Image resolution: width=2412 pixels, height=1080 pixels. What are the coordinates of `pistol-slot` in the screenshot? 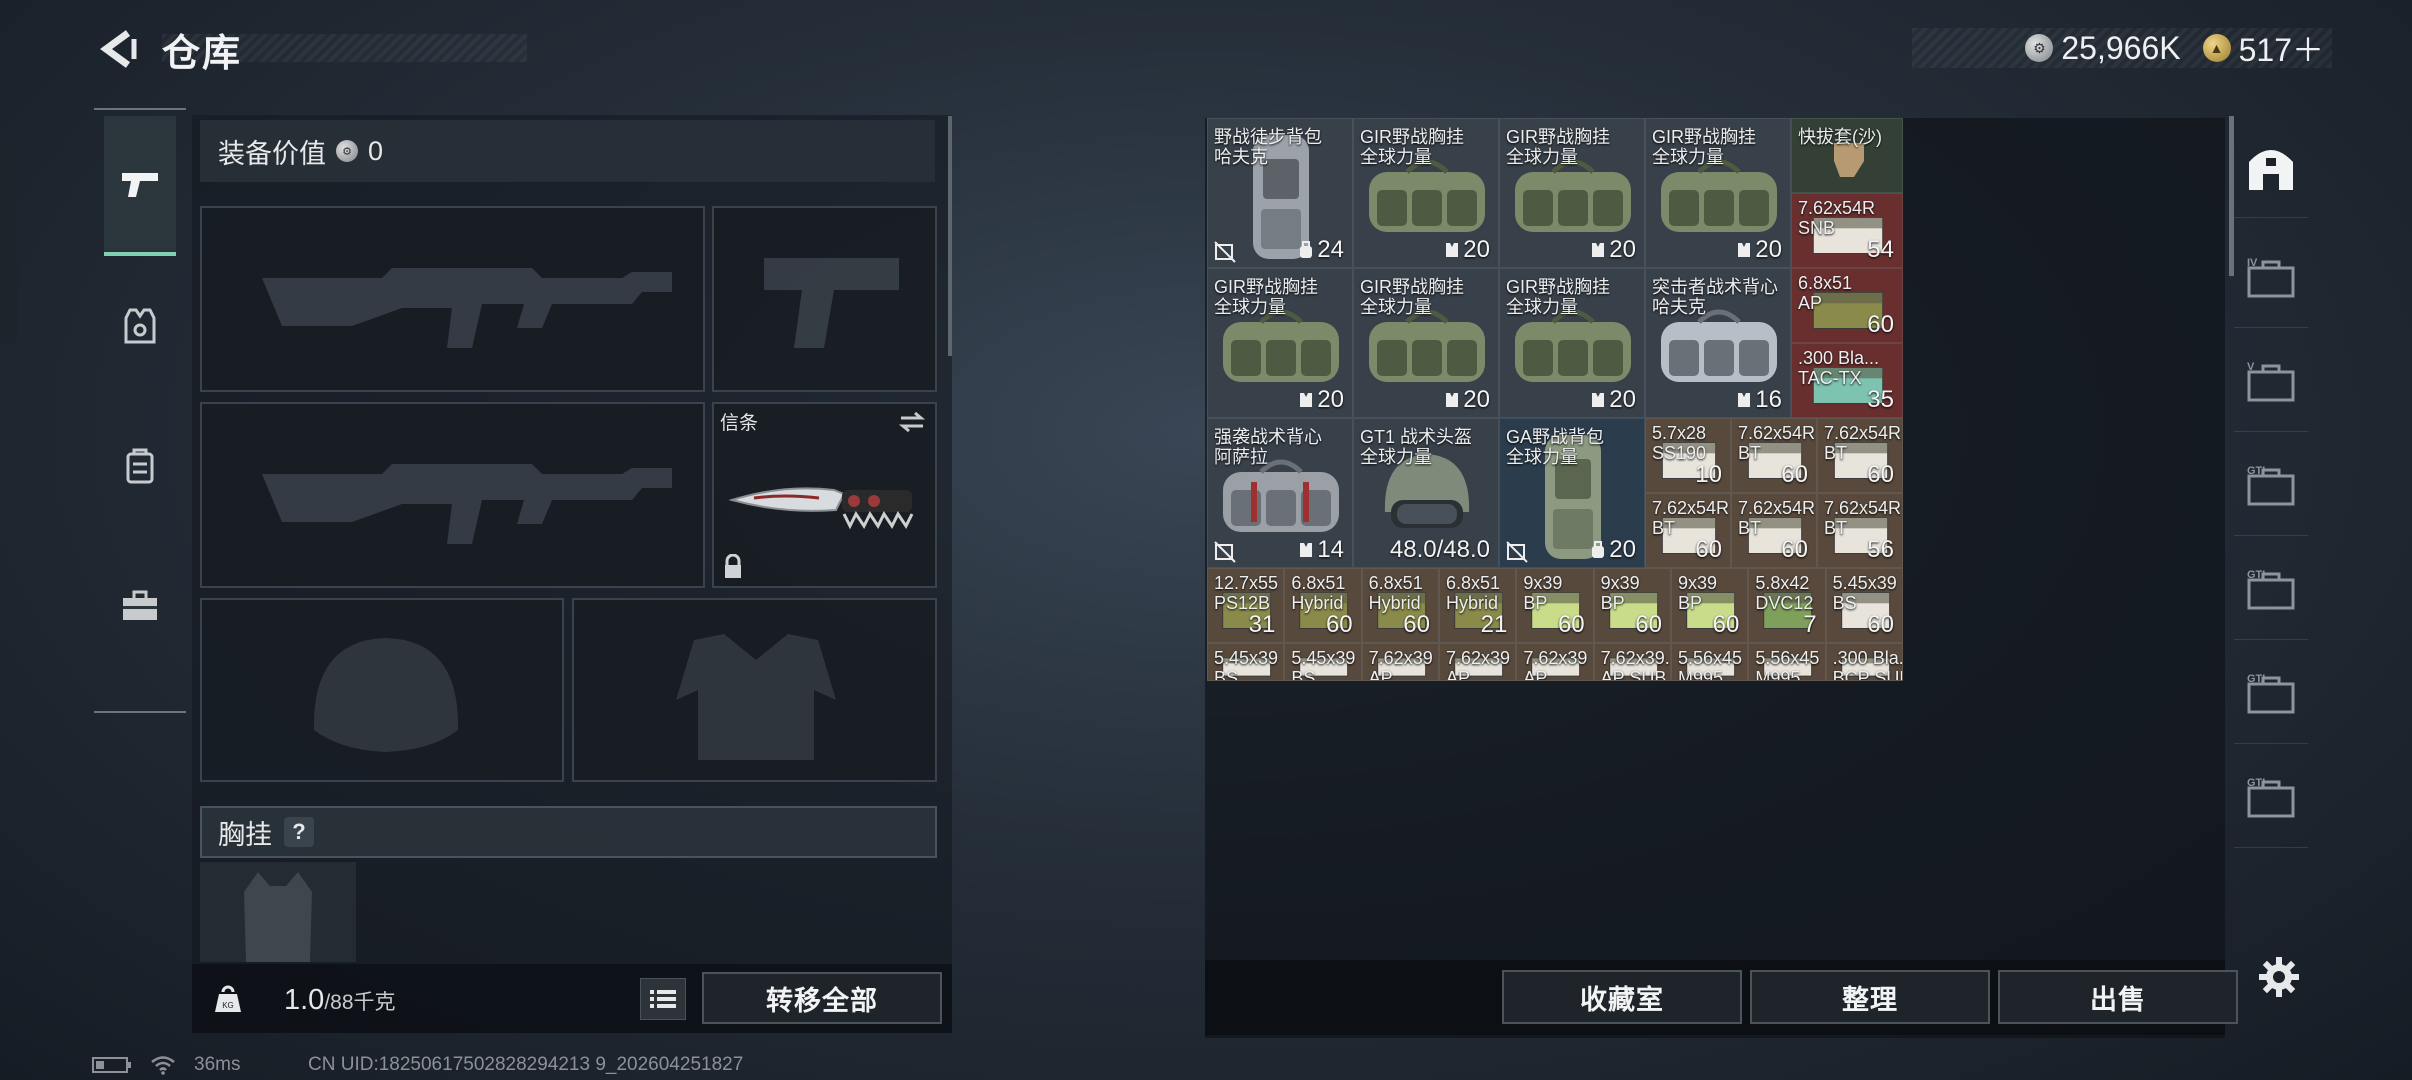 It's located at (824, 299).